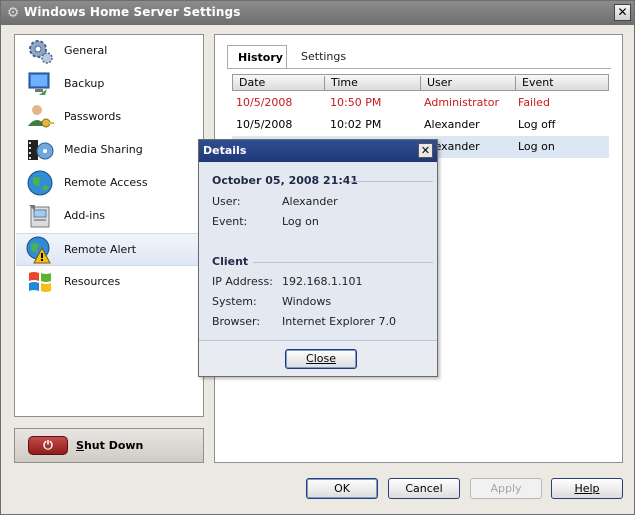  What do you see at coordinates (41, 52) in the screenshot?
I see `gear-icon` at bounding box center [41, 52].